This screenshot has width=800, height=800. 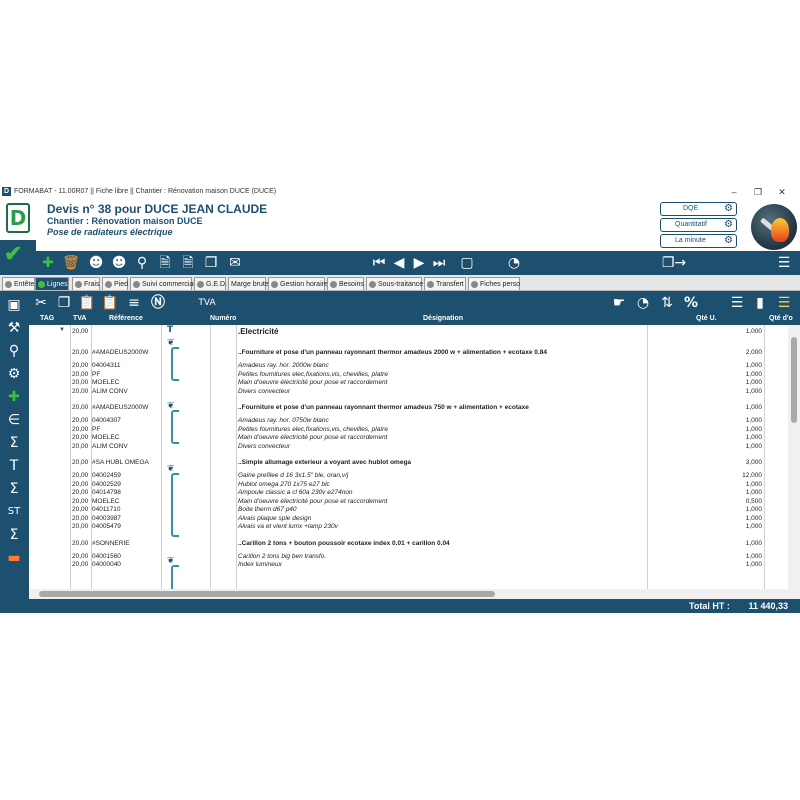 I want to click on col-reference: Référence, so click(x=126, y=318).